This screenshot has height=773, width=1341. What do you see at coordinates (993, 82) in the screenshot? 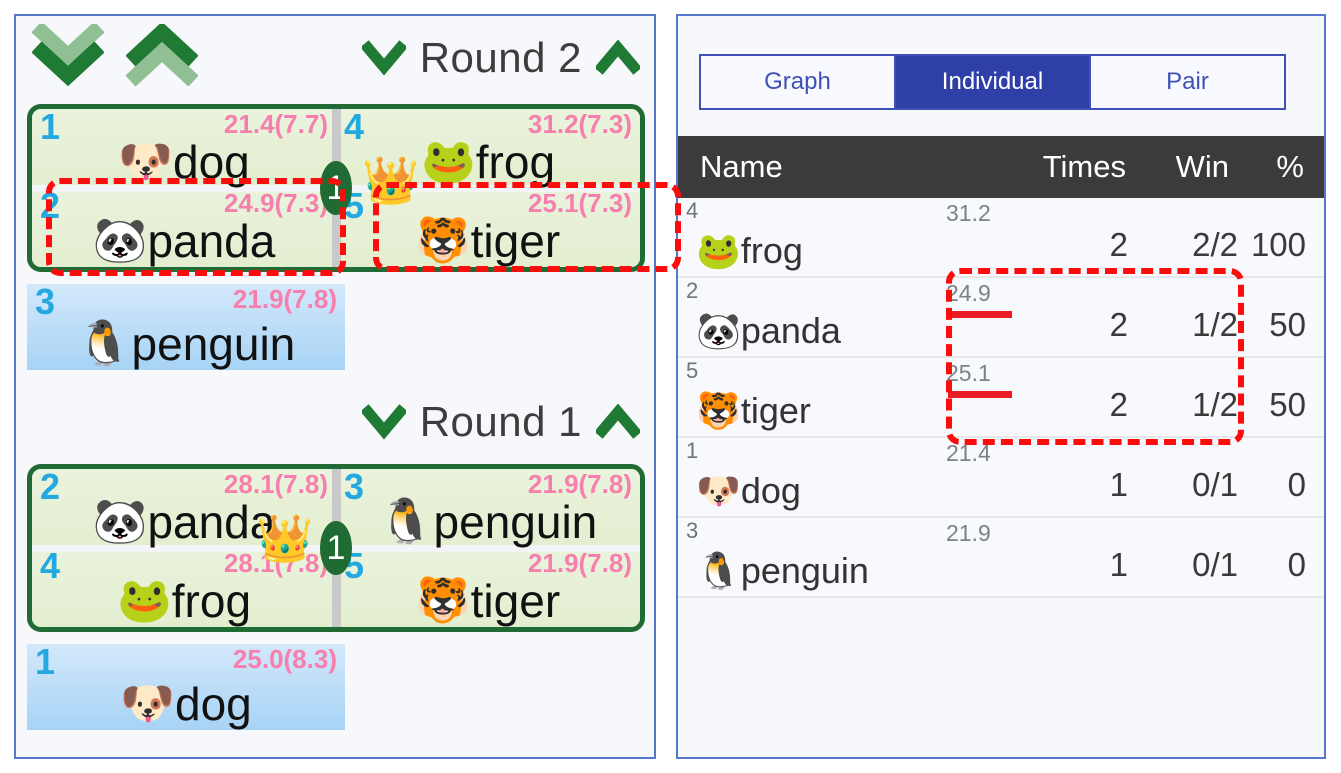
I see `tab-individual: Individual` at bounding box center [993, 82].